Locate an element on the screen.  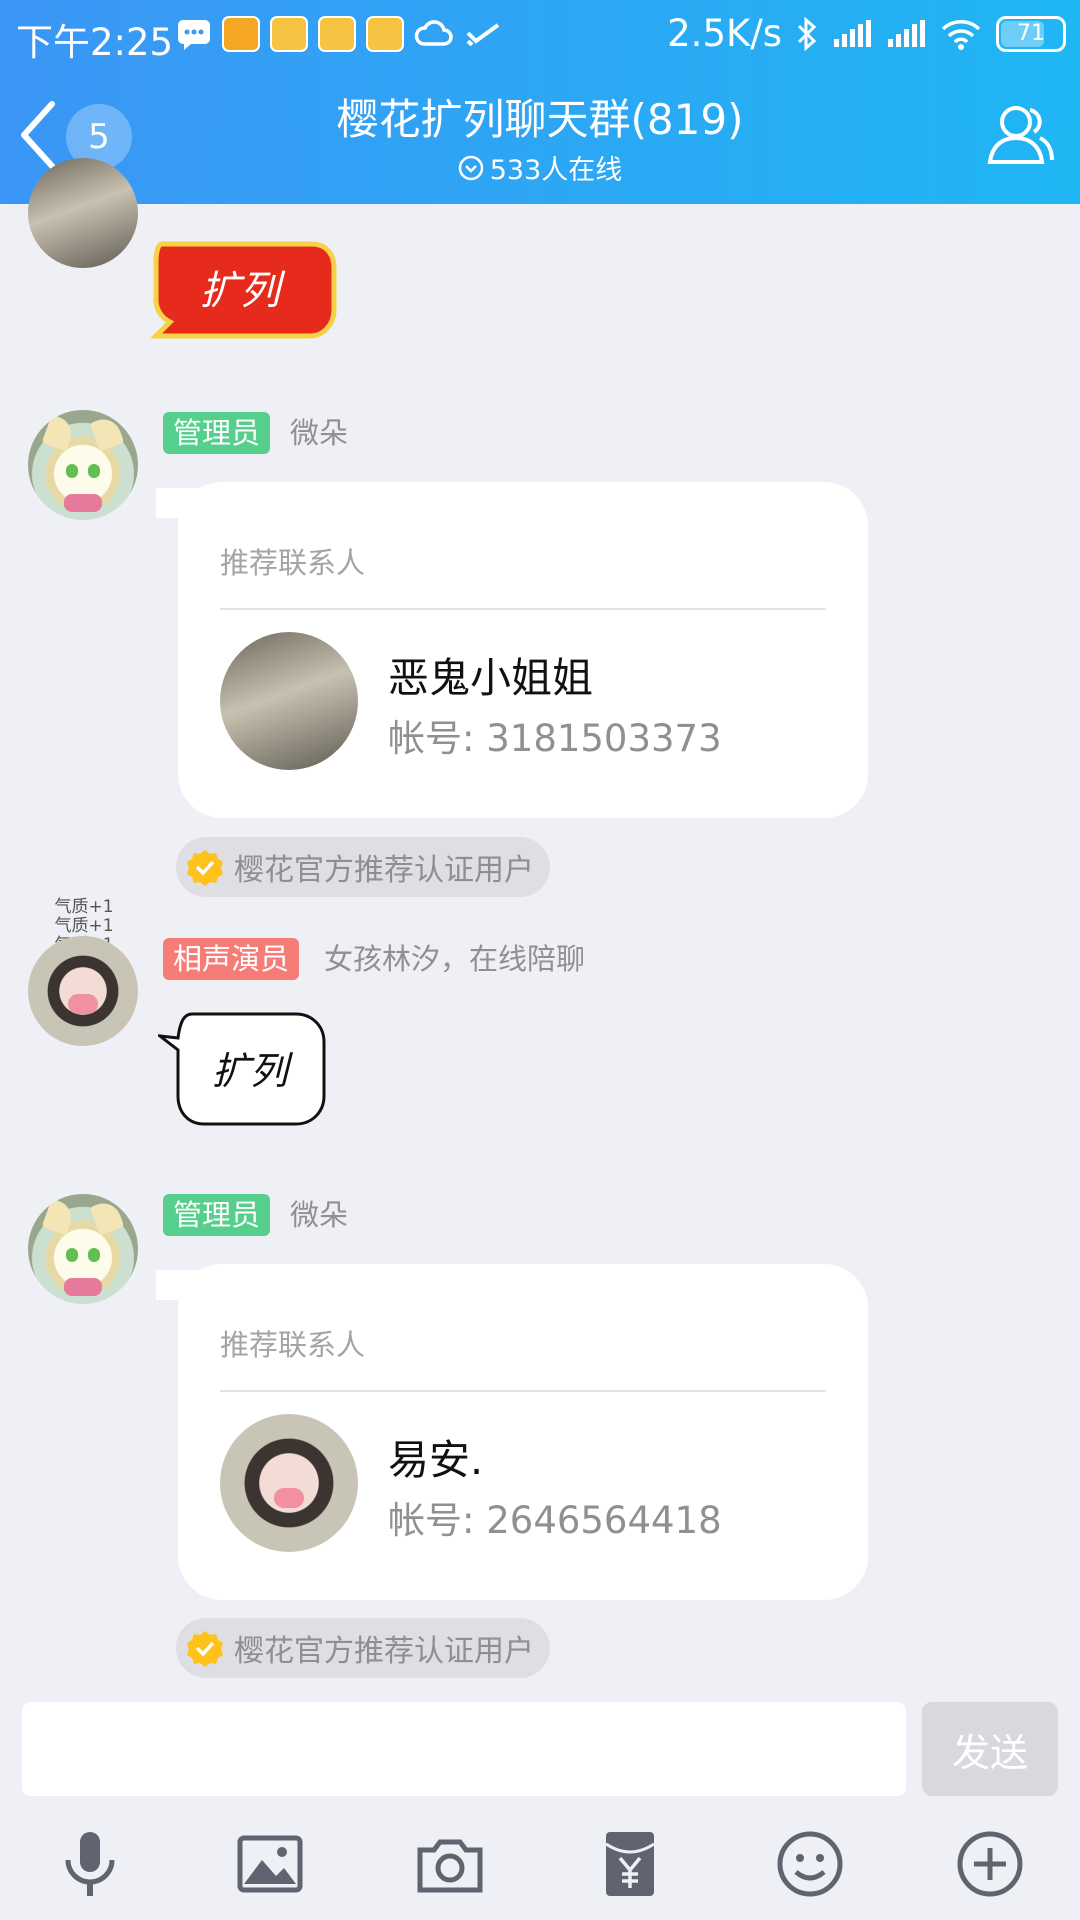
emoji-icon is located at coordinates (810, 1864).